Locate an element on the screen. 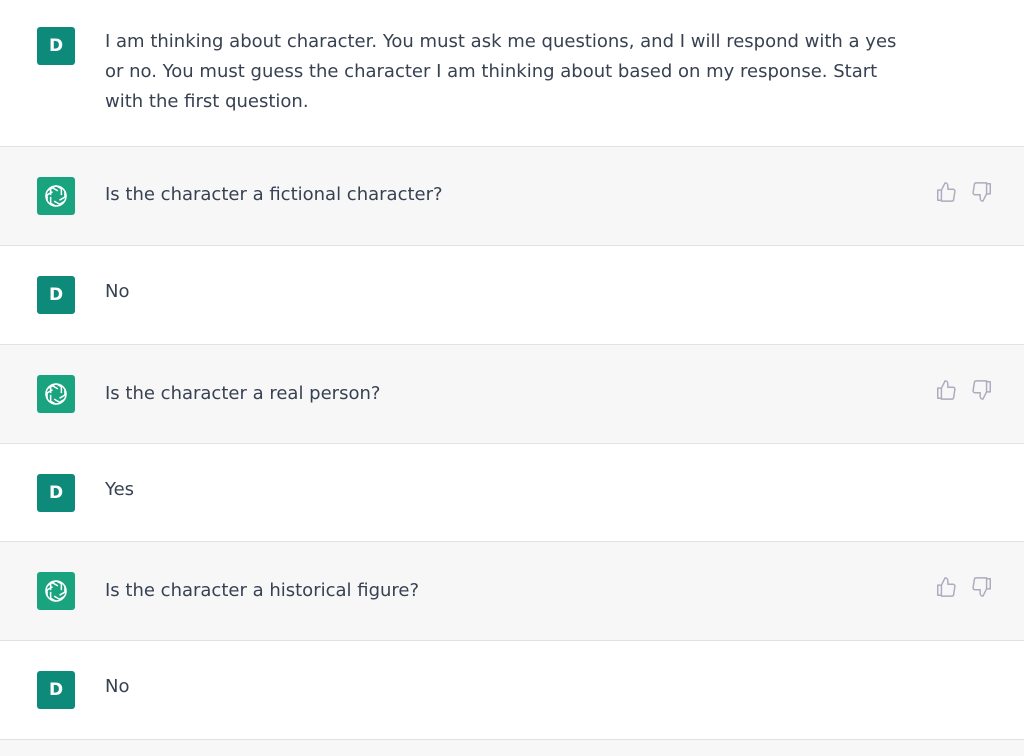  message-text: Is the character a historical figure? is located at coordinates (262, 590).